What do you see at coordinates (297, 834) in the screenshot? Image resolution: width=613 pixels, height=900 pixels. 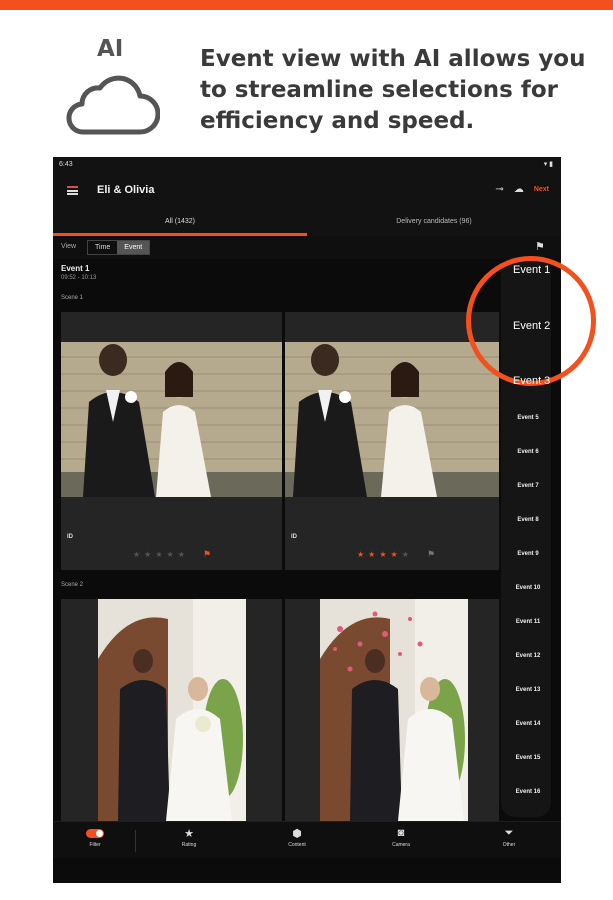 I see `cube-icon: ⬢` at bounding box center [297, 834].